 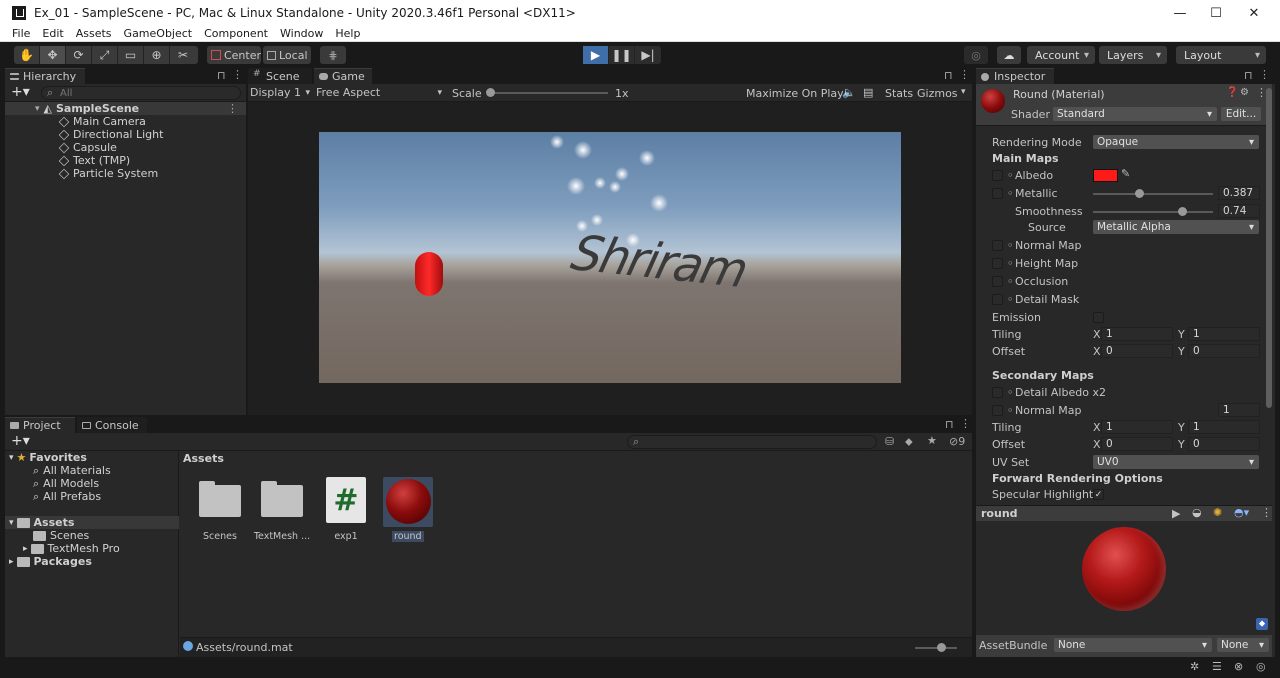 What do you see at coordinates (1197, 512) in the screenshot?
I see `preview-sphere-icon: ◒` at bounding box center [1197, 512].